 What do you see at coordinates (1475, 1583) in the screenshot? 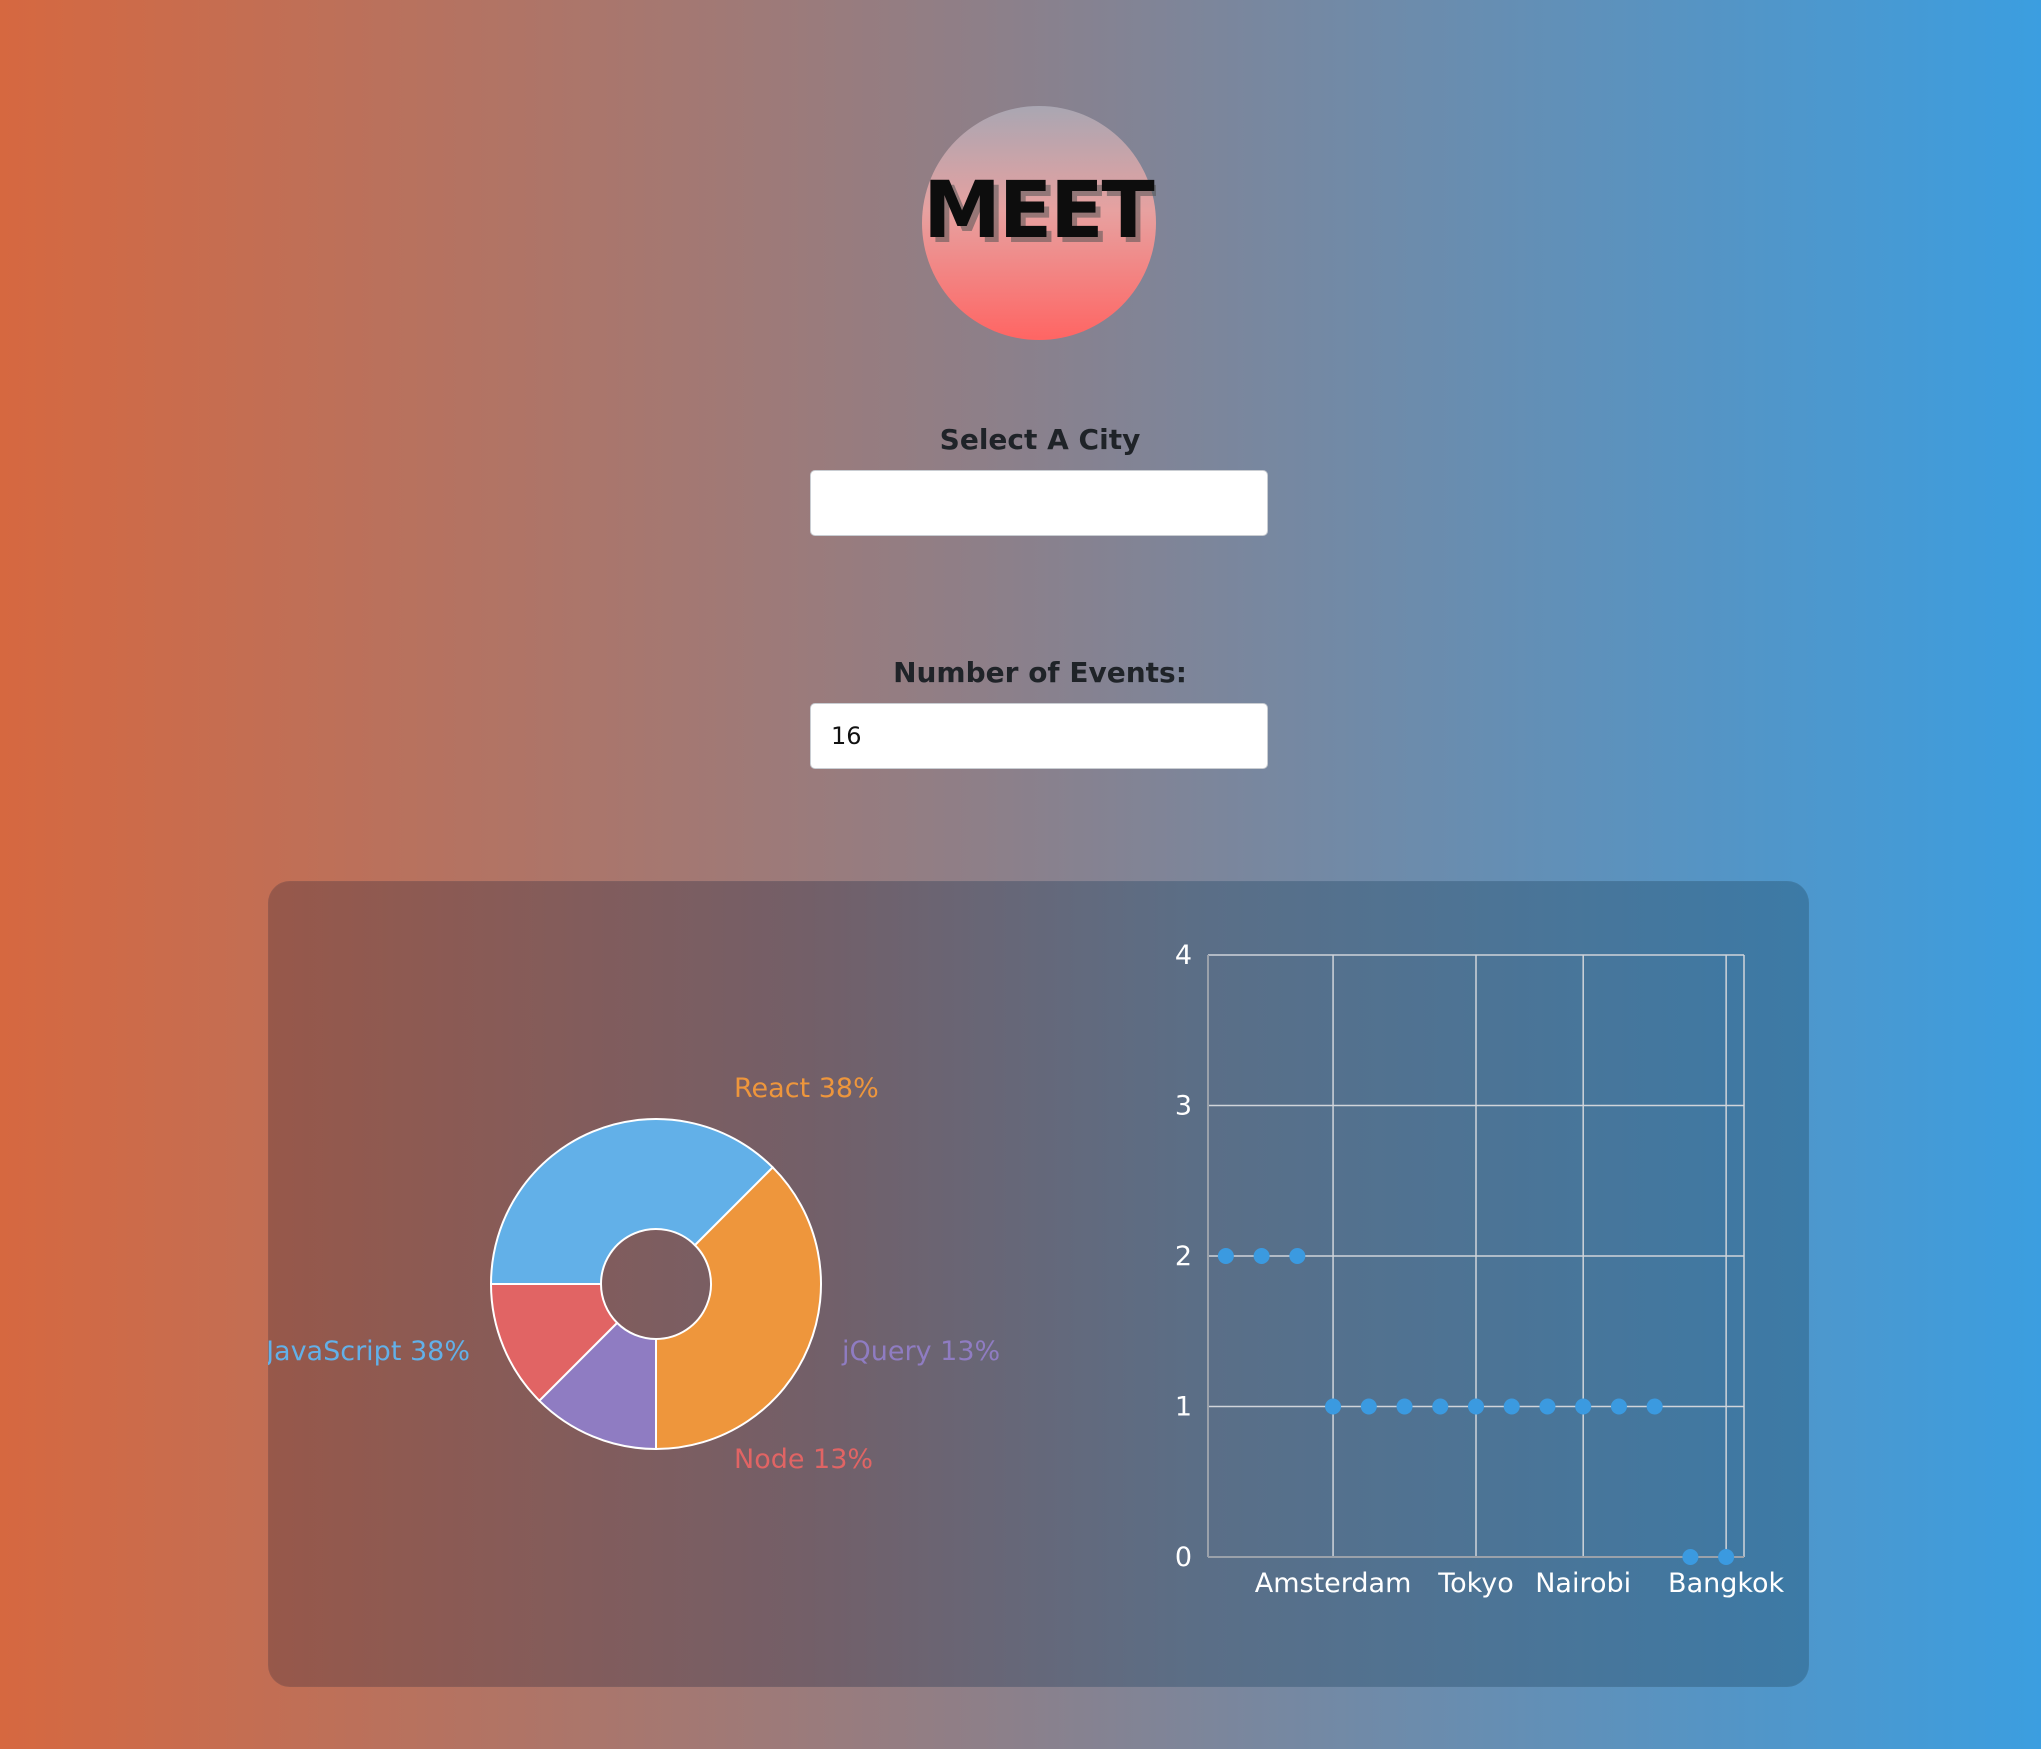
I see `x-tick-label: Tokyo` at bounding box center [1475, 1583].